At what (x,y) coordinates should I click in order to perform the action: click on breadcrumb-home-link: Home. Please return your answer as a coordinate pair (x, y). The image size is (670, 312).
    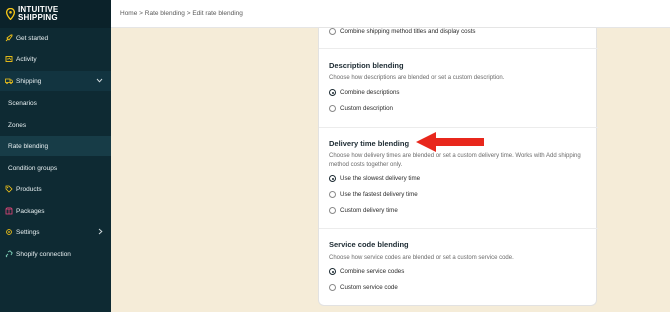
    Looking at the image, I should click on (128, 13).